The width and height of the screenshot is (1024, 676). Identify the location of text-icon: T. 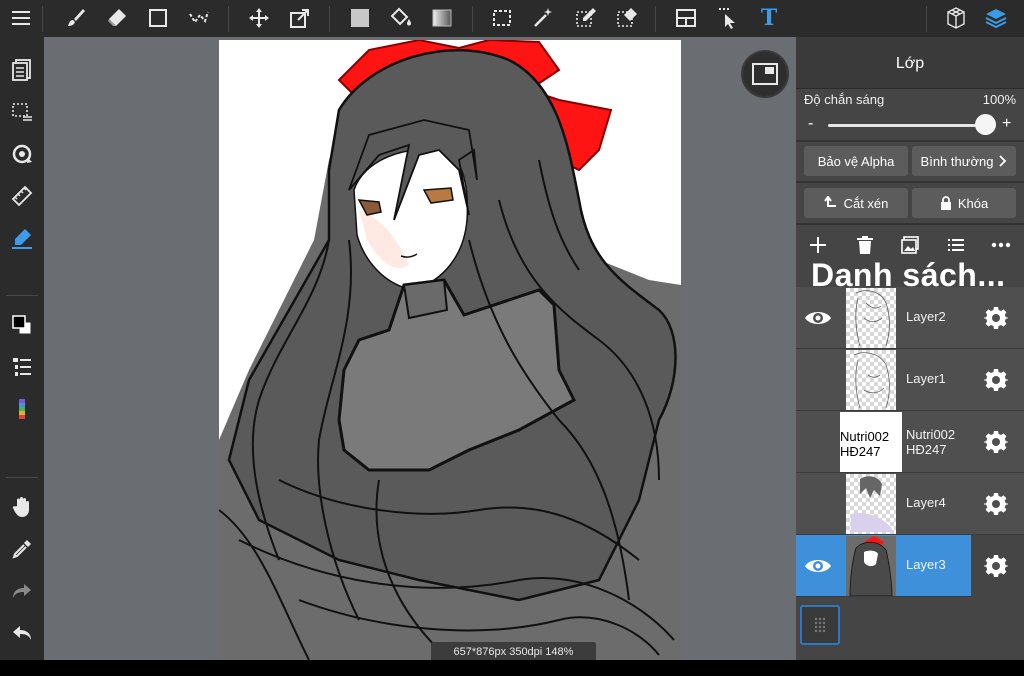
(769, 18).